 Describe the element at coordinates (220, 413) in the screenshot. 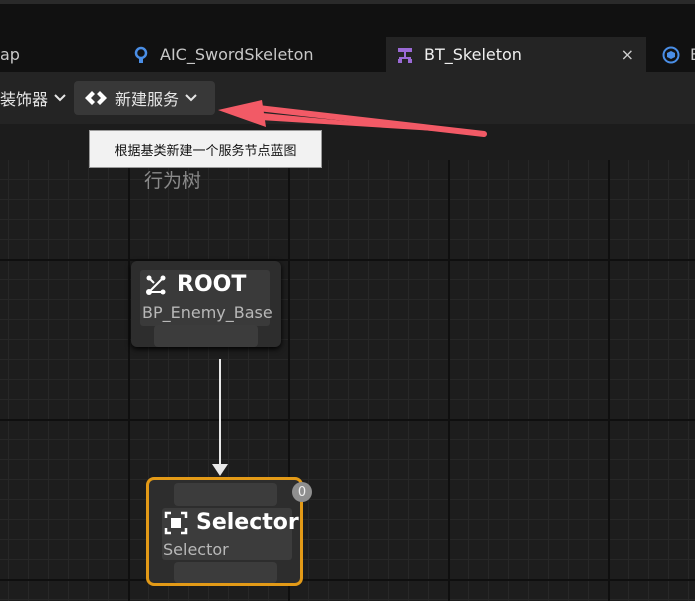

I see `connection-wire` at that location.